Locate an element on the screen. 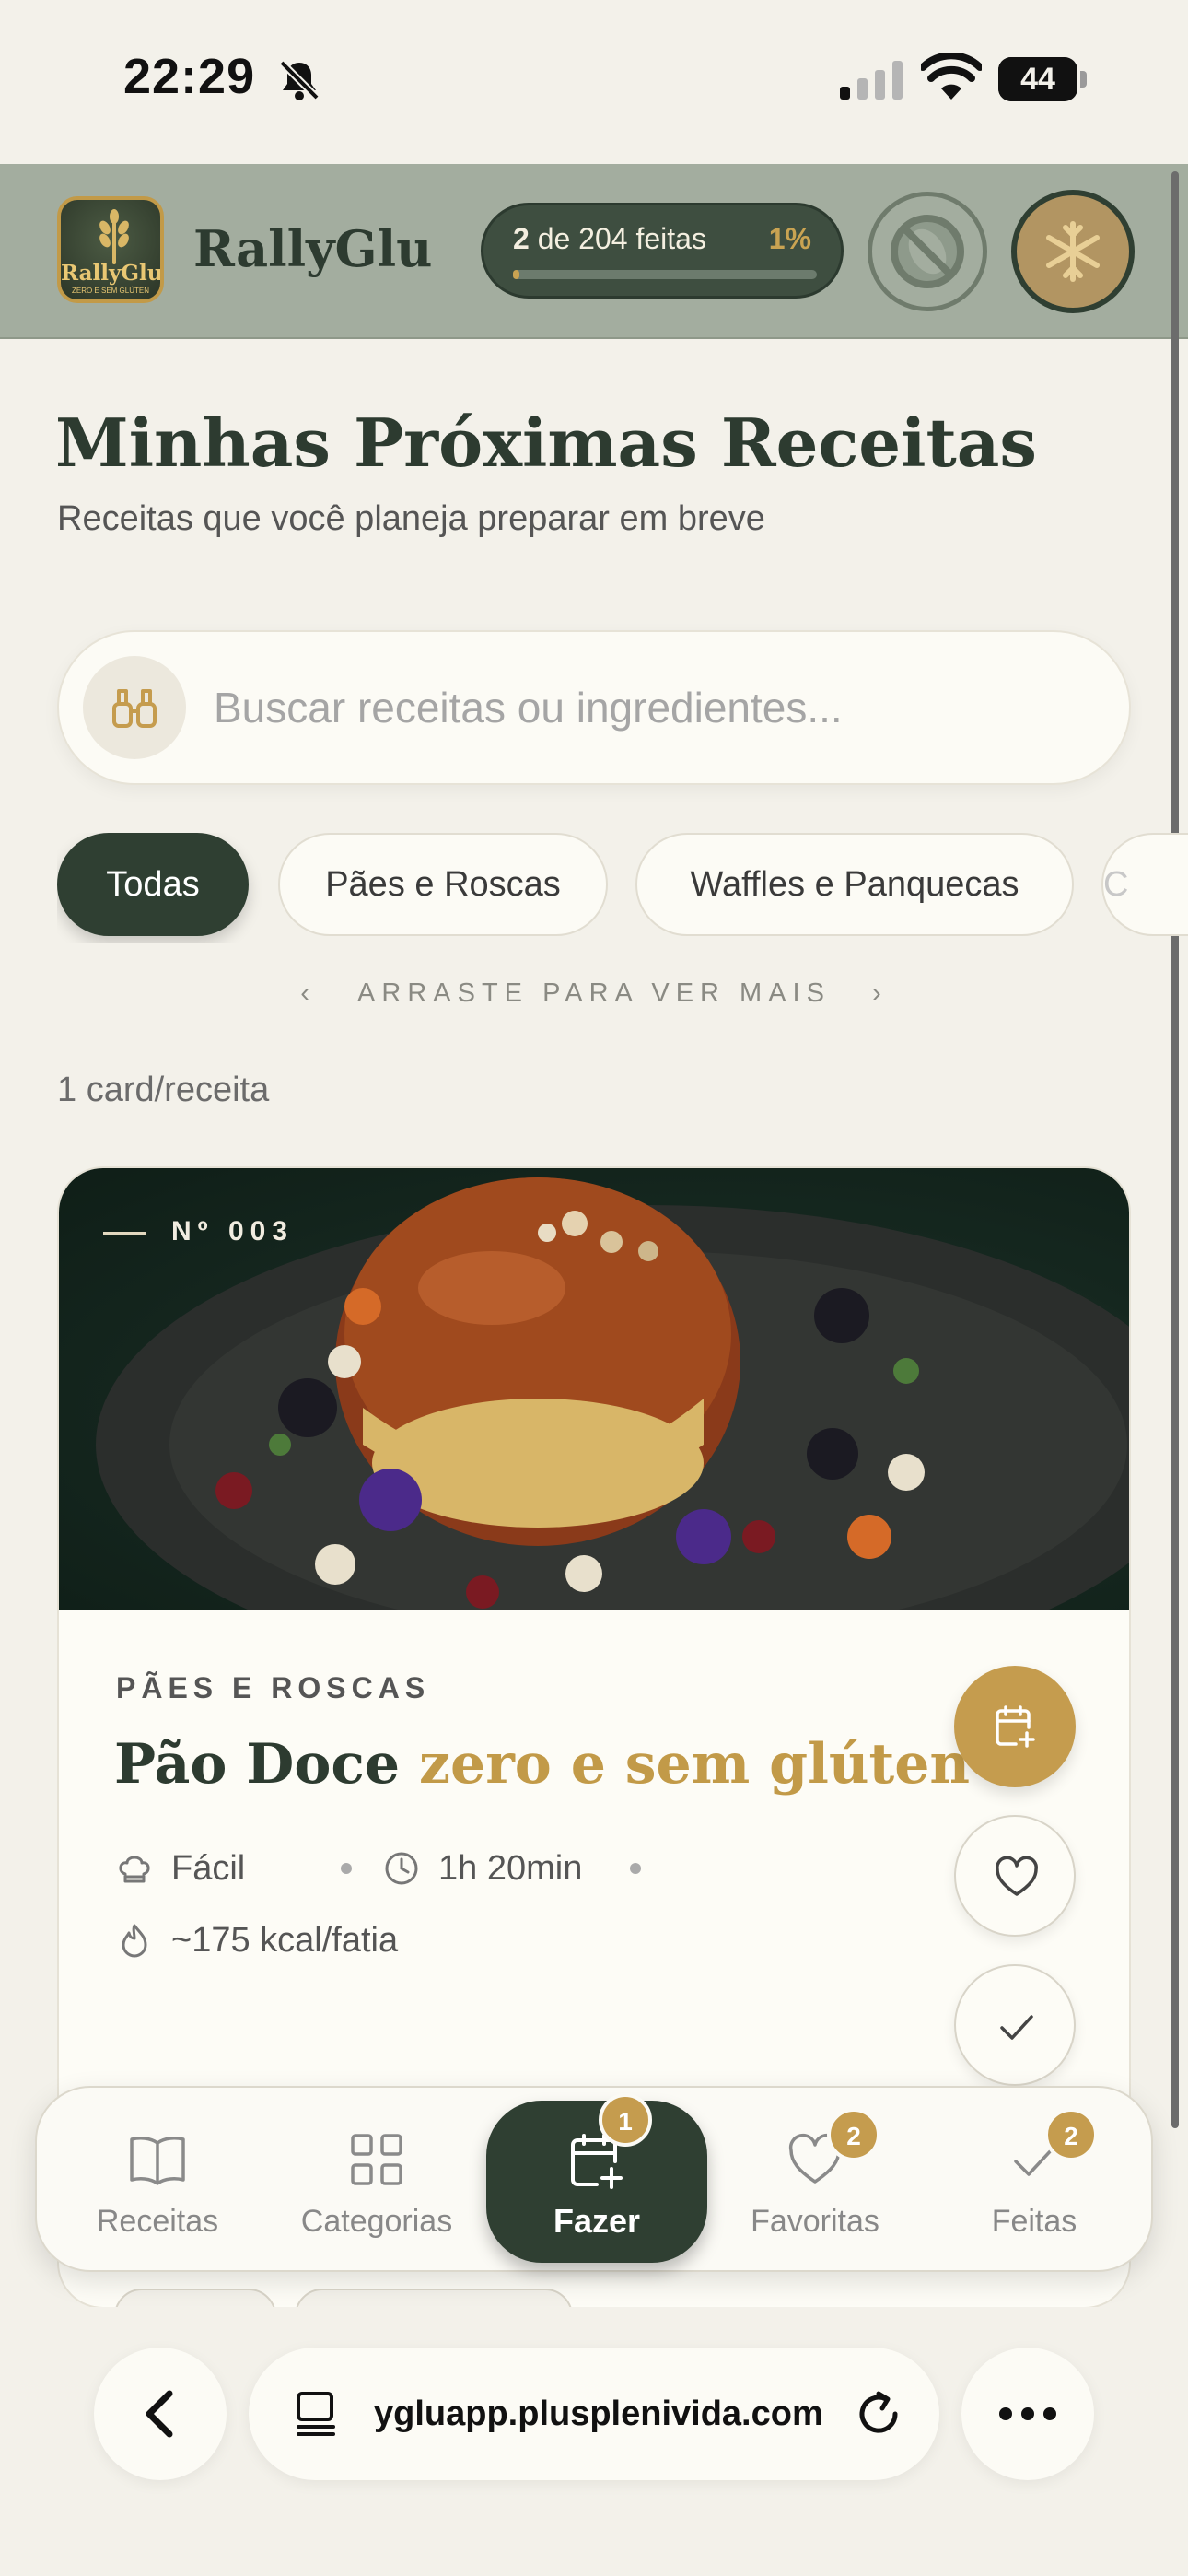 This screenshot has width=1188, height=2576. clock-icon is located at coordinates (401, 1868).